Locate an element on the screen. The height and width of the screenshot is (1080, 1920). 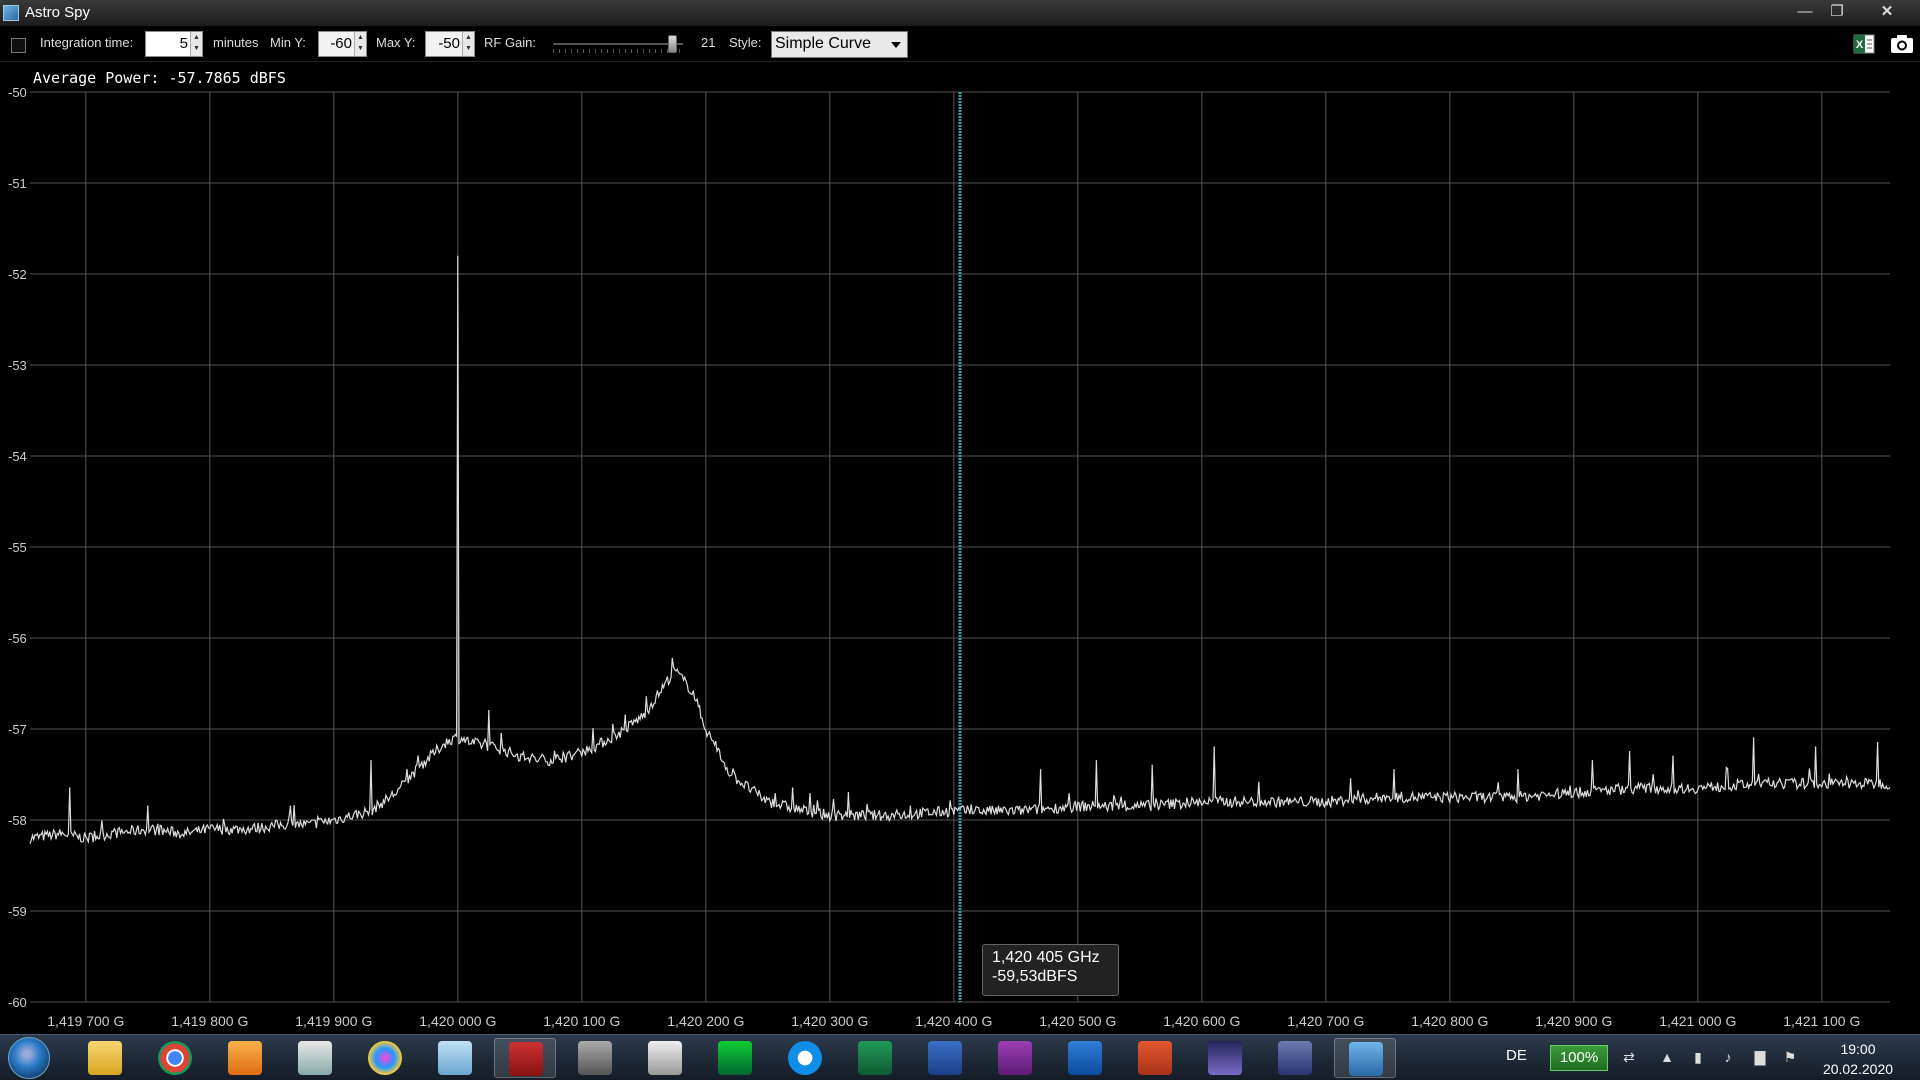
y-tick-label: -52 is located at coordinates (17, 274).